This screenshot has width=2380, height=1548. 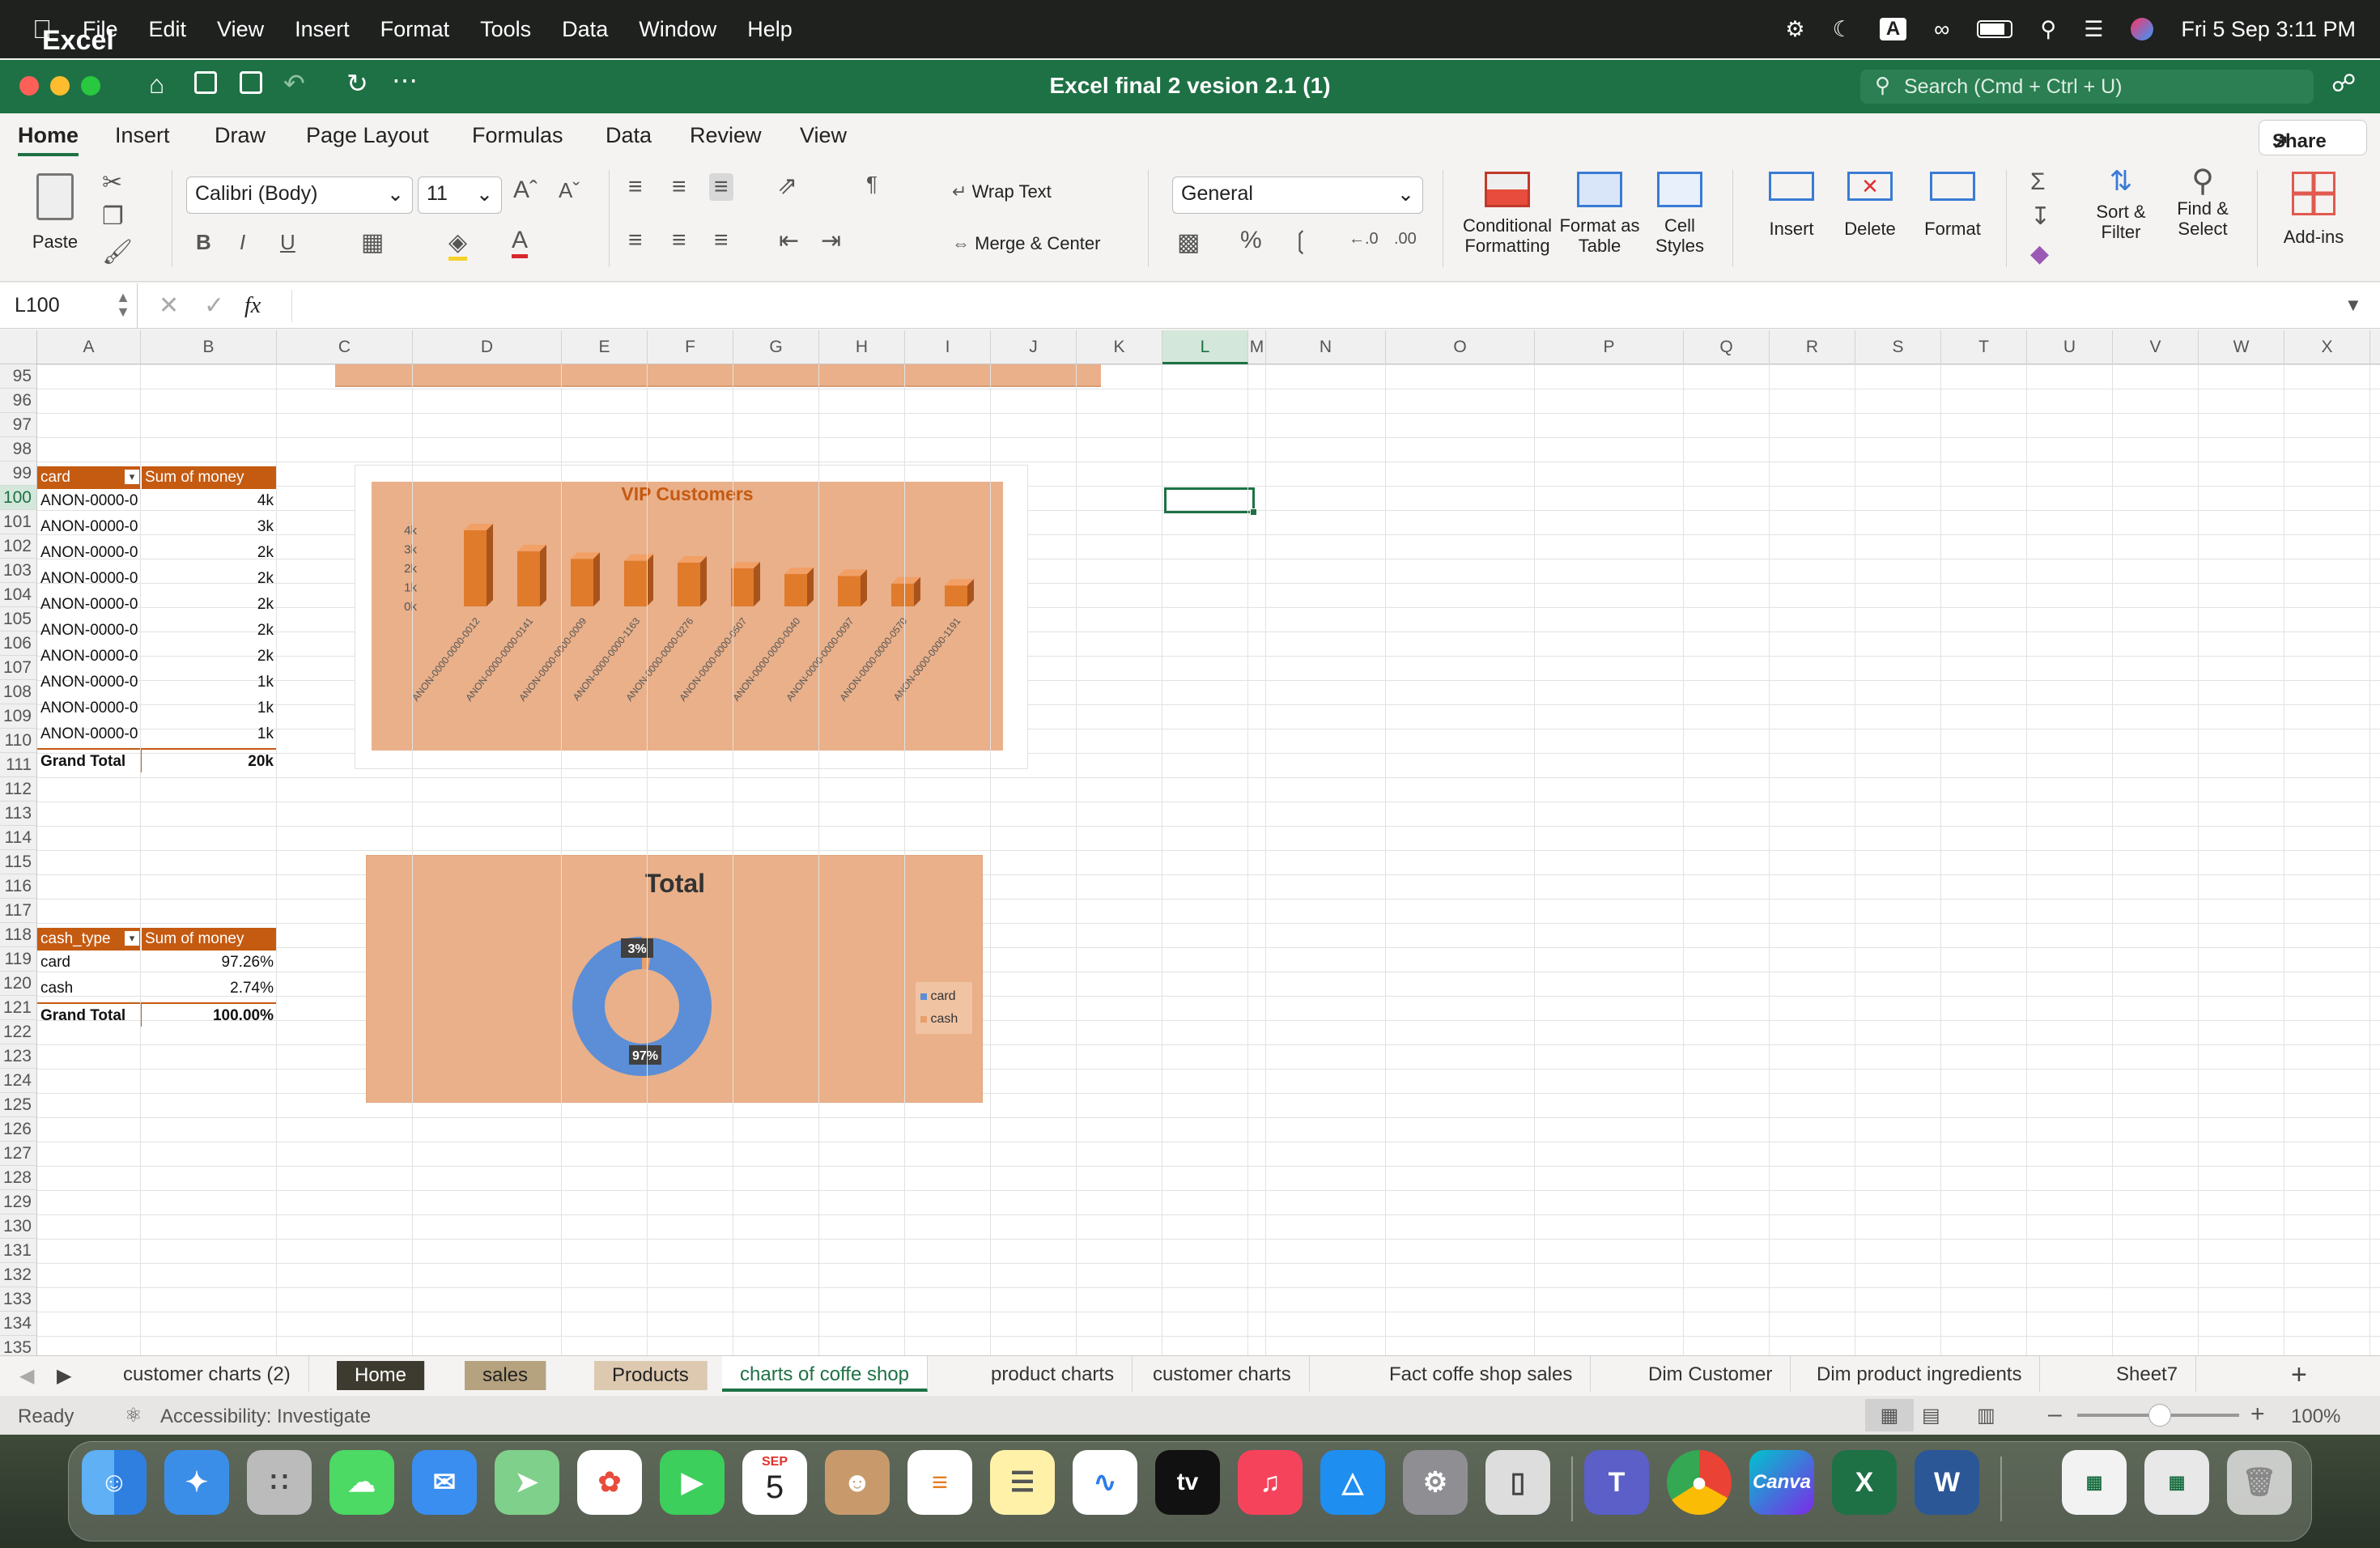 What do you see at coordinates (112, 183) in the screenshot?
I see `cut-icon: ✂` at bounding box center [112, 183].